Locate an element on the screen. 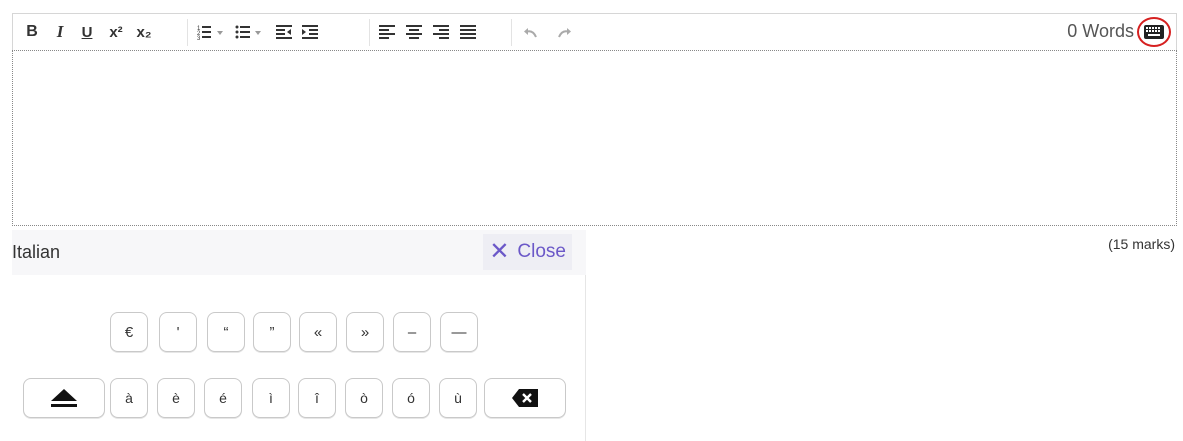  shift-key is located at coordinates (64, 398).